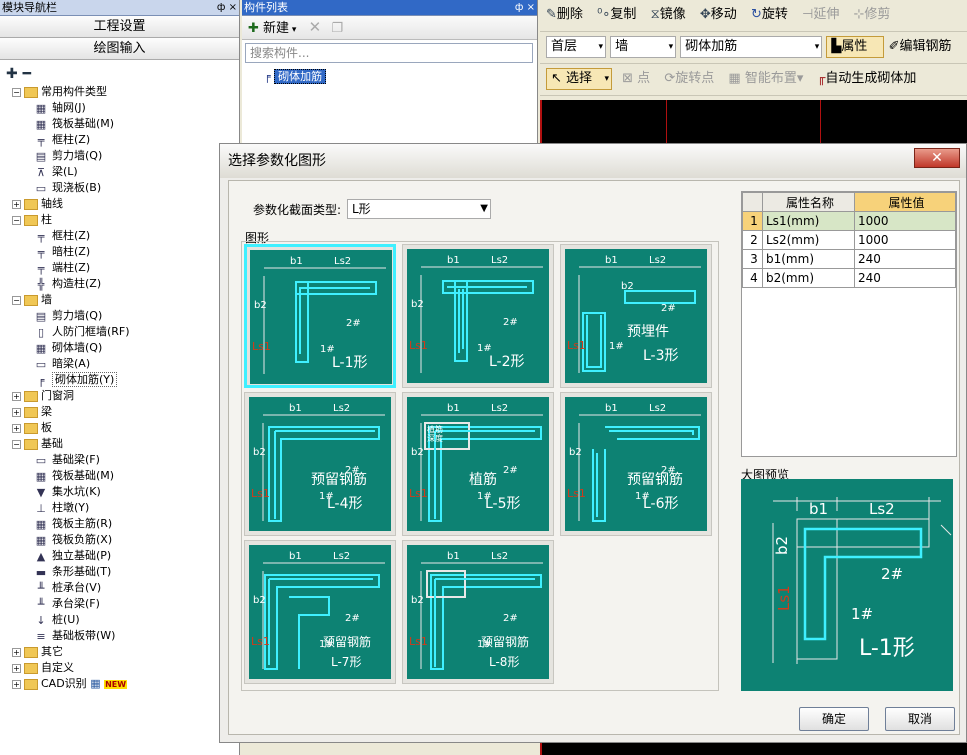 This screenshot has height=755, width=967. What do you see at coordinates (871, 15) in the screenshot?
I see `trim-button: ⊹修剪` at bounding box center [871, 15].